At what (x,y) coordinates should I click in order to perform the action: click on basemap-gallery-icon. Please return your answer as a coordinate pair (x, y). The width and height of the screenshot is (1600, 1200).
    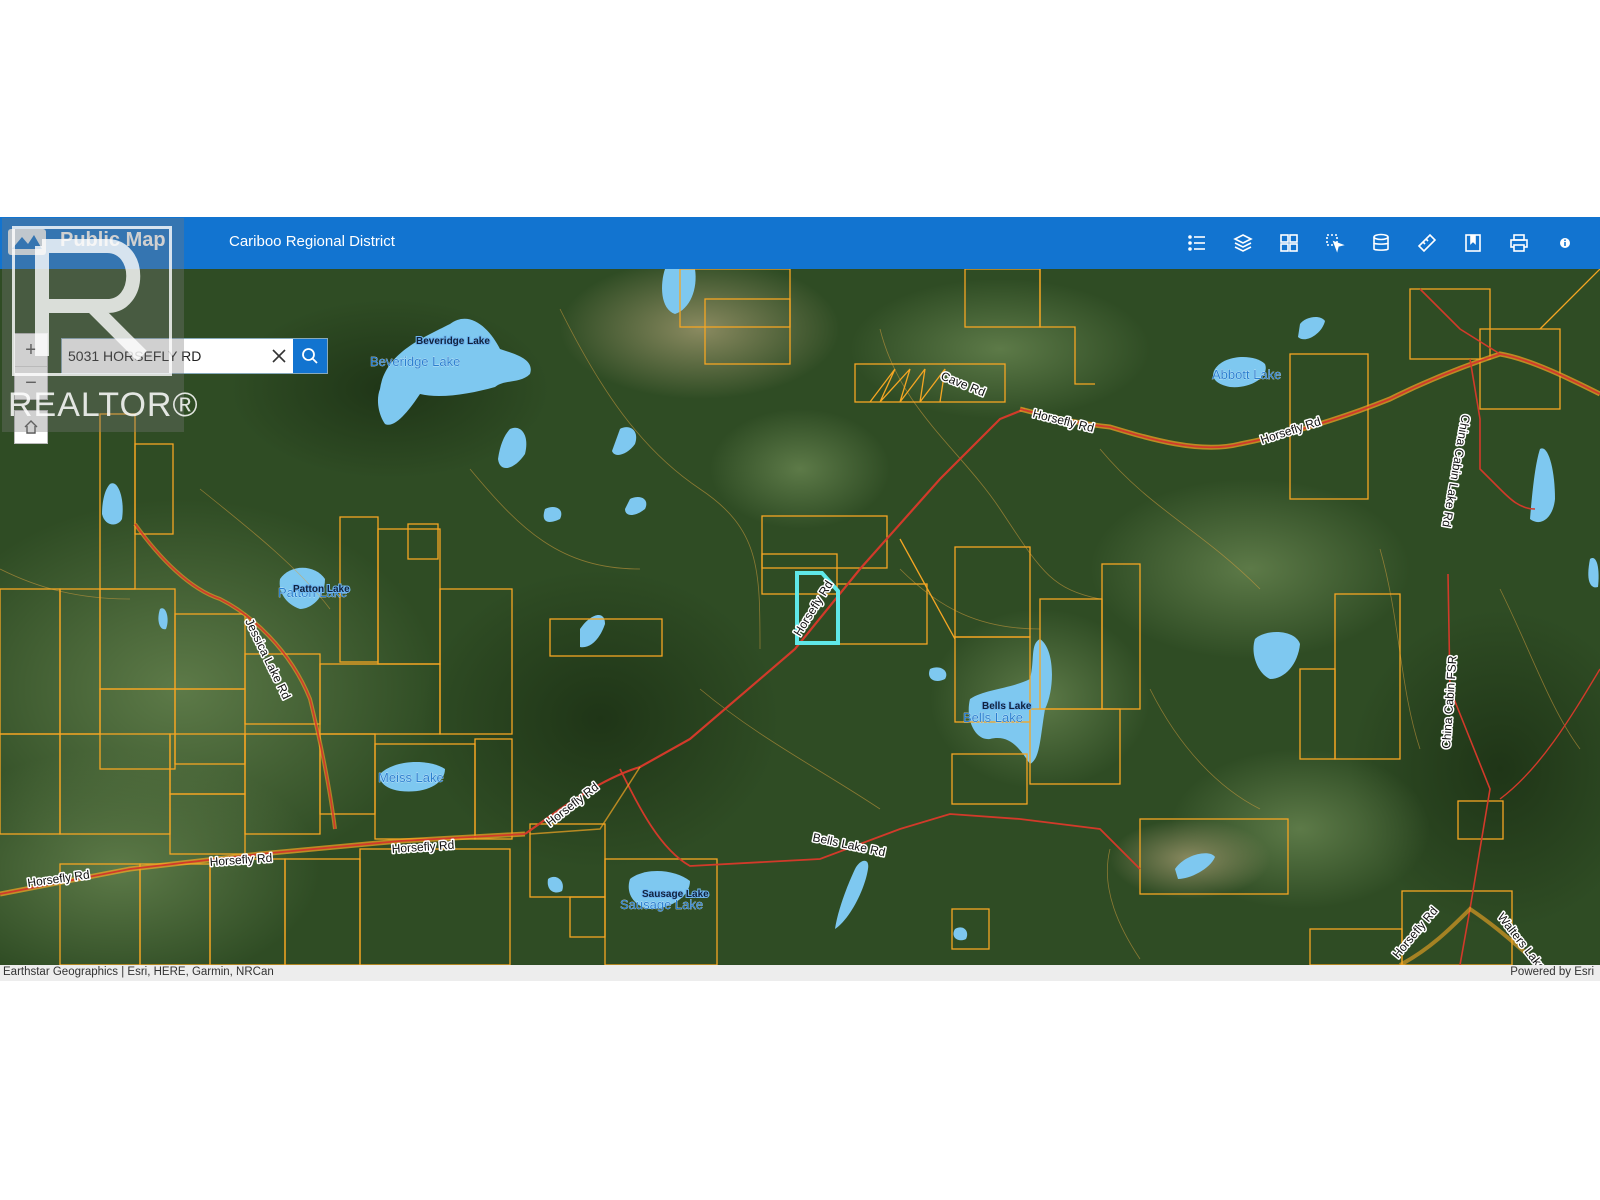
    Looking at the image, I should click on (1289, 243).